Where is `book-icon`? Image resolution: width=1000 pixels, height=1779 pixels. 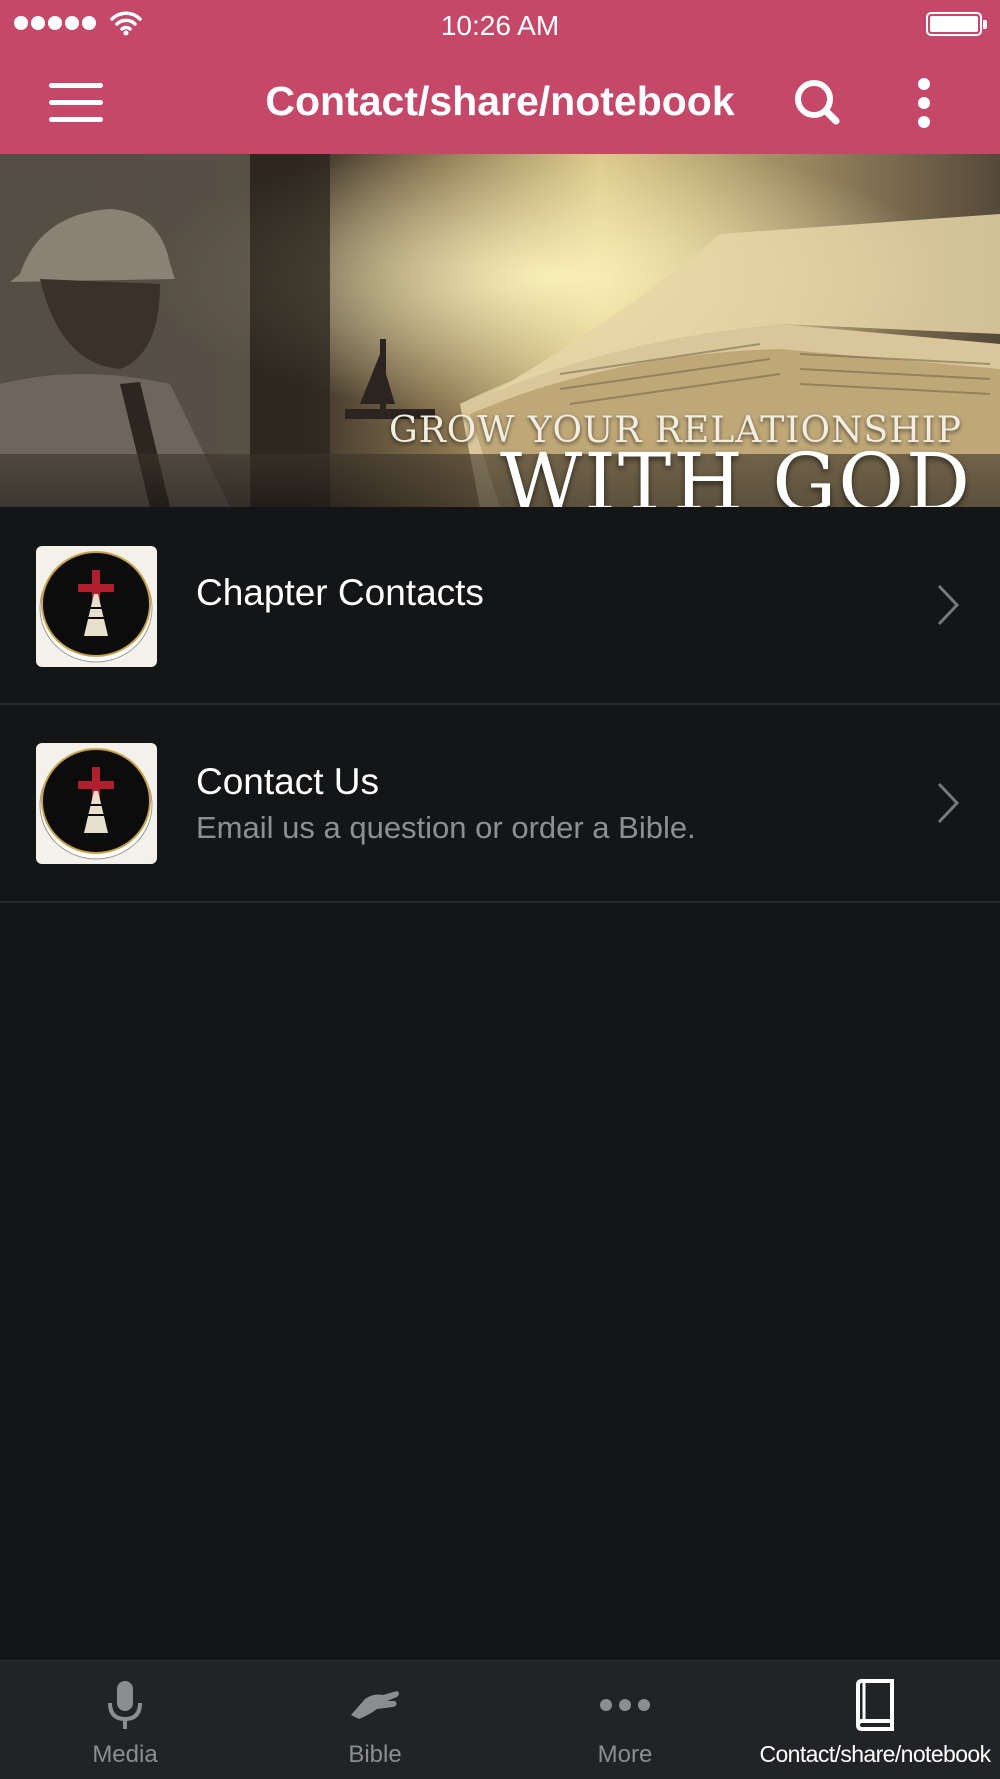 book-icon is located at coordinates (875, 1705).